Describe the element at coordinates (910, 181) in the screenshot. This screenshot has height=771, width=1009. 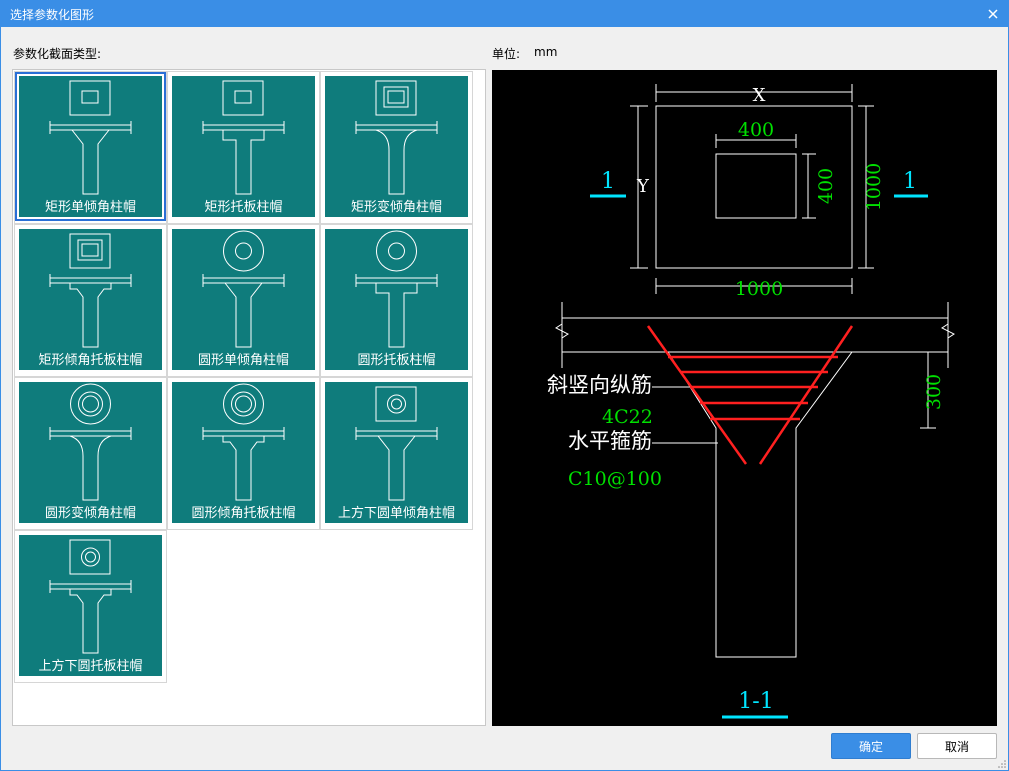
I see `section-mark-right: 1` at that location.